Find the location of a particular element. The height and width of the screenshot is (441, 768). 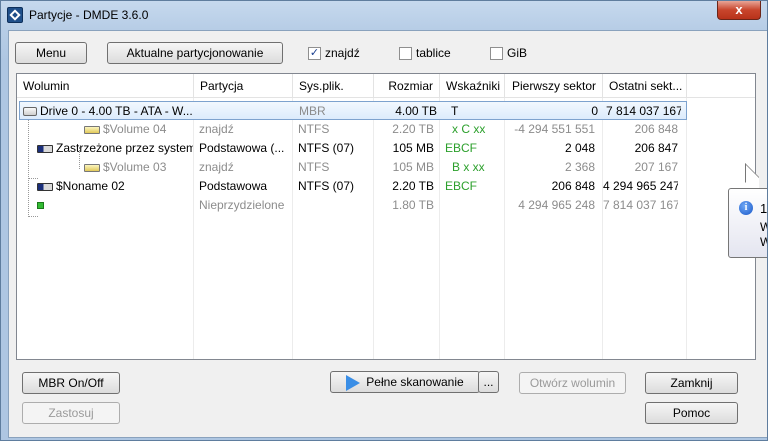

tables-checkbox-box is located at coordinates (405, 53).